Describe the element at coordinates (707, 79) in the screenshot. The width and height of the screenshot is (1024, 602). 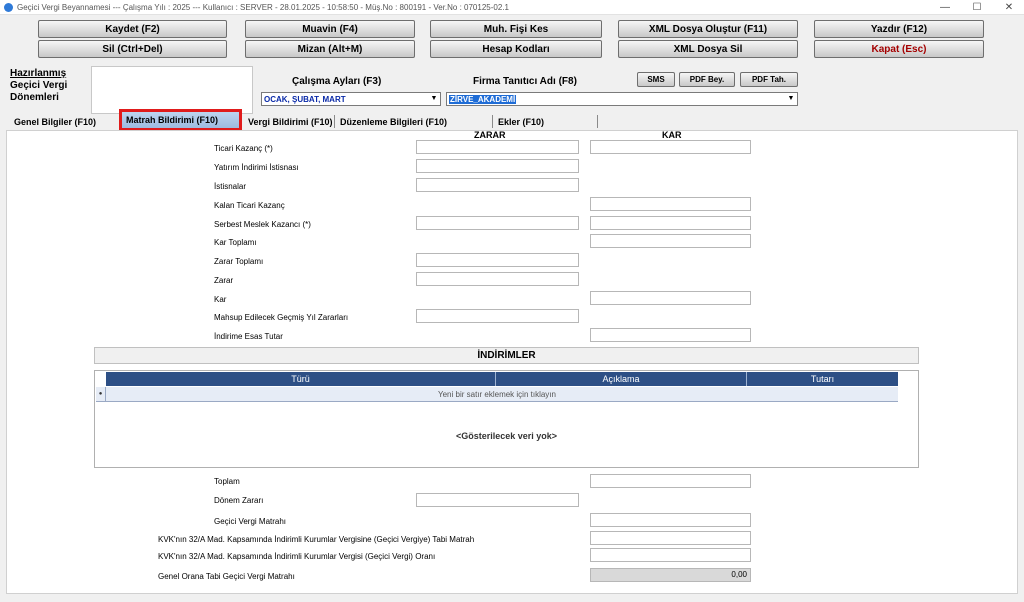
I see `pdf-bey-button: PDF Bey.` at that location.